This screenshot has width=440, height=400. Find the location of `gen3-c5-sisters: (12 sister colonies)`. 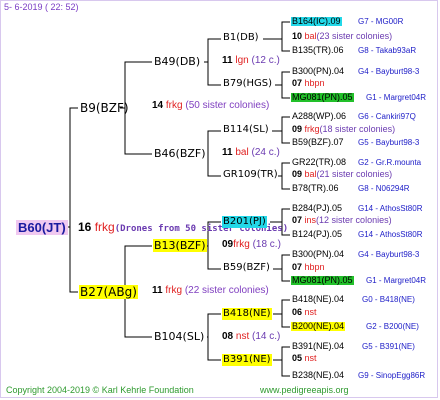

gen3-c5-sisters: (12 sister colonies) is located at coordinates (354, 220).